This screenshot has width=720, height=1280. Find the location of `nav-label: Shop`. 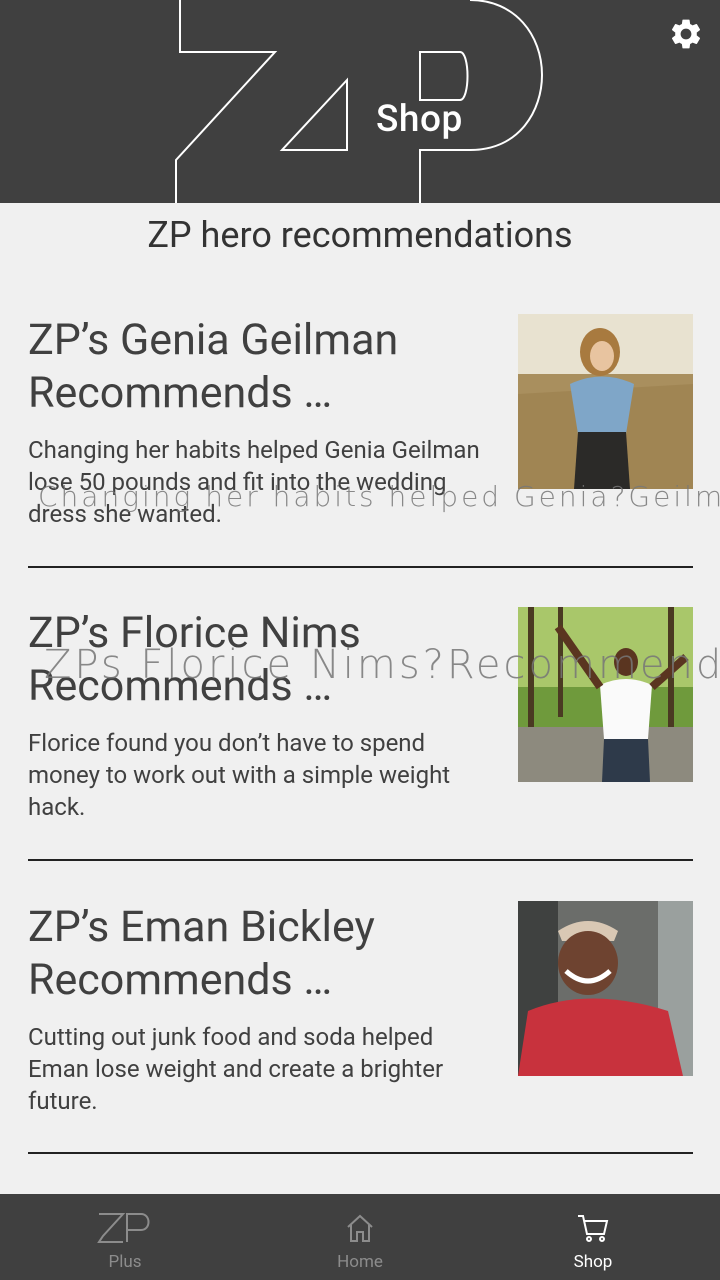

nav-label: Shop is located at coordinates (593, 1262).